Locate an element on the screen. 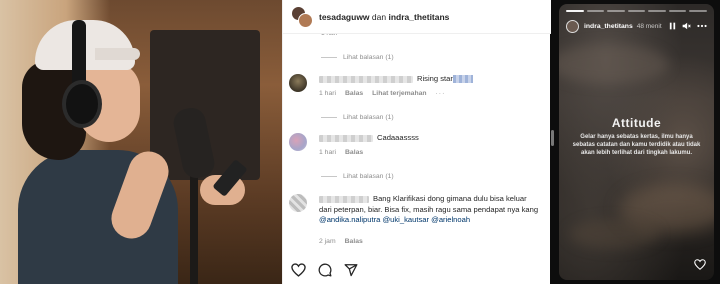 The height and width of the screenshot is (284, 720). story-progress-bar is located at coordinates (637, 11).